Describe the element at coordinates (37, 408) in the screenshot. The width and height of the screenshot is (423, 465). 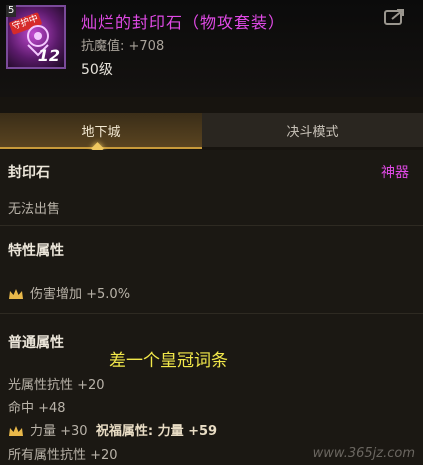
I see `attribute-line: 命中 +48` at that location.